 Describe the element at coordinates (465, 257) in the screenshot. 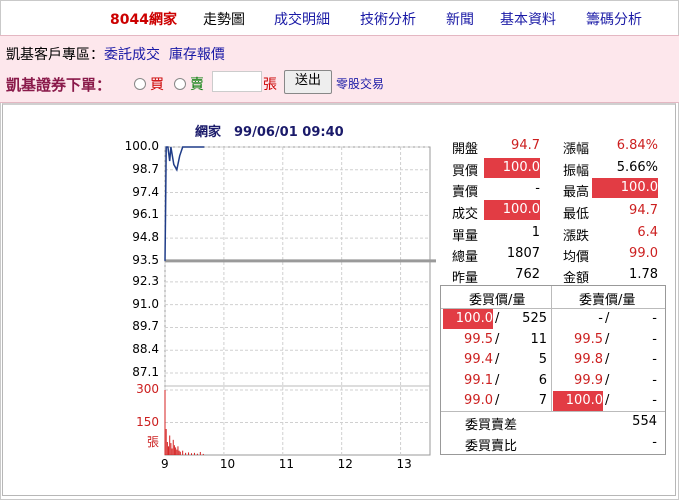

I see `total-label: 總量` at that location.